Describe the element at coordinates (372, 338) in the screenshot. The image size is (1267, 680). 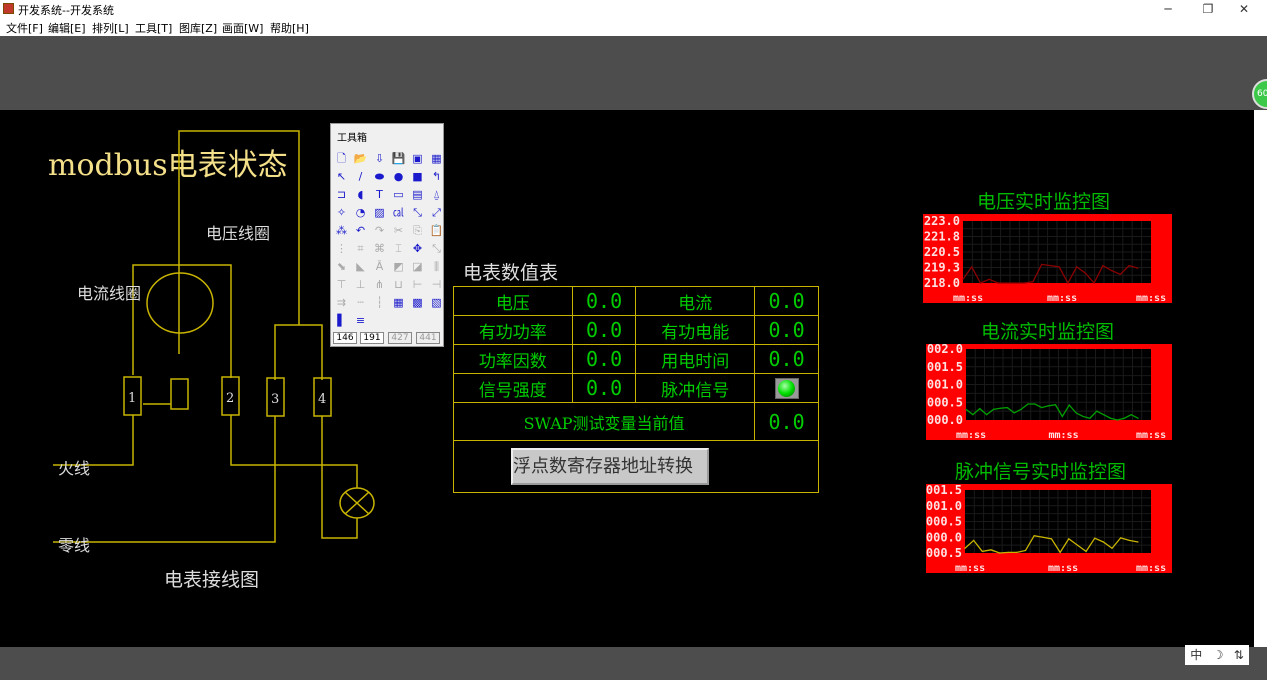
I see `coord-y-field: 191` at that location.